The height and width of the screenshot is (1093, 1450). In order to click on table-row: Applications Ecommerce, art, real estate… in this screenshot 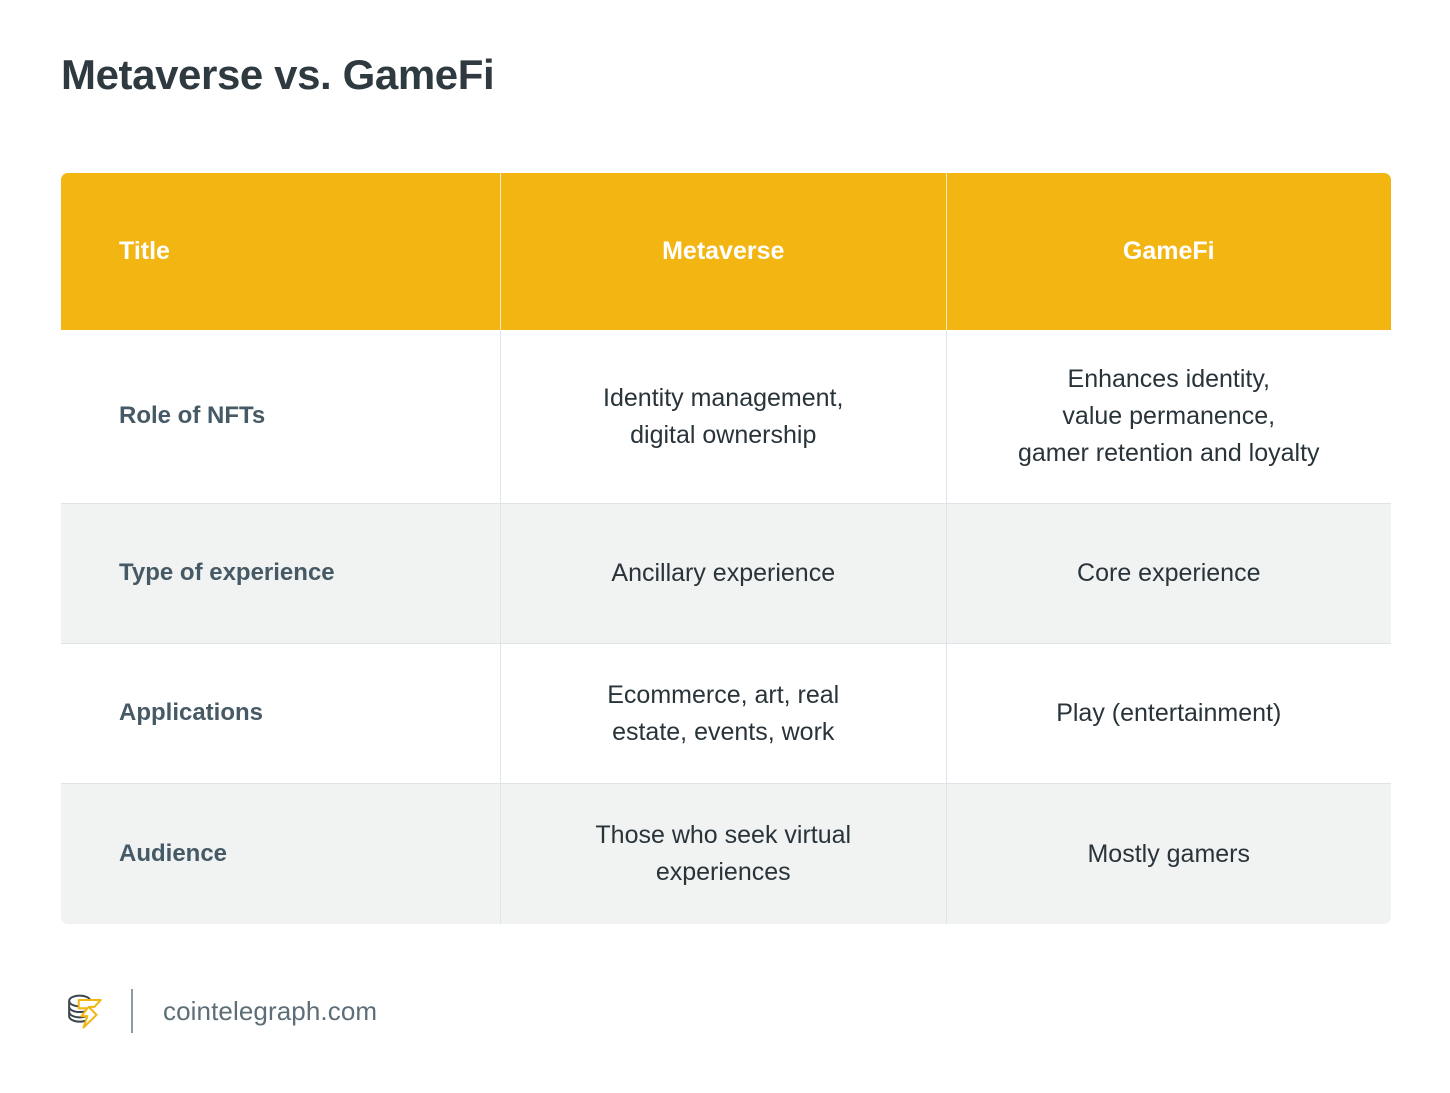, I will do `click(726, 714)`.